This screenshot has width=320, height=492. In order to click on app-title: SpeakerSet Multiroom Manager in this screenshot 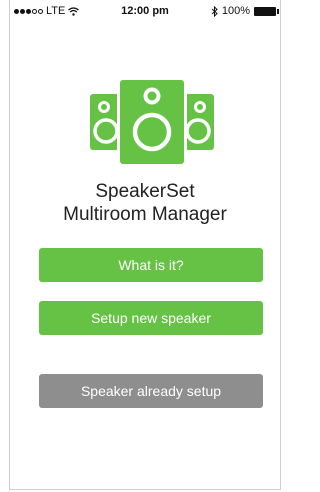, I will do `click(145, 203)`.